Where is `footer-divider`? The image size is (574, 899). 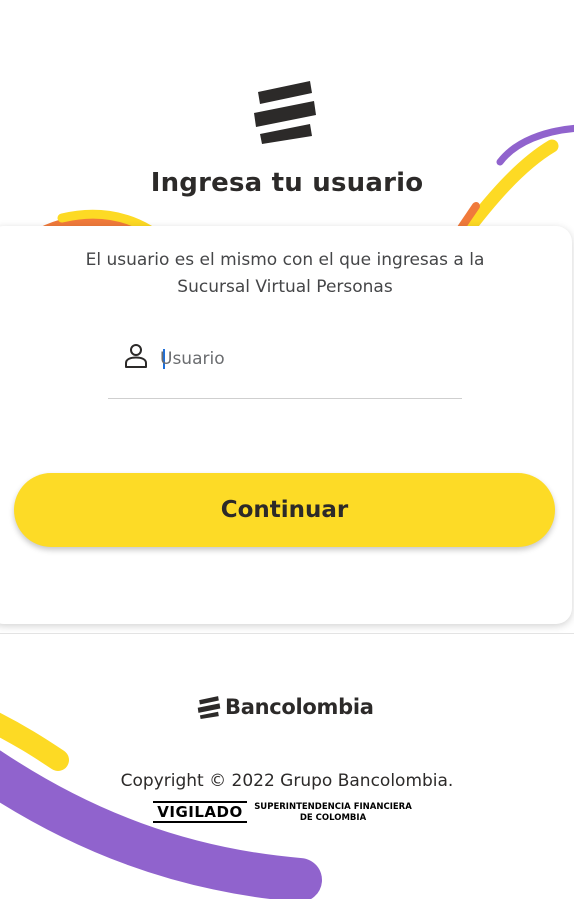
footer-divider is located at coordinates (287, 633).